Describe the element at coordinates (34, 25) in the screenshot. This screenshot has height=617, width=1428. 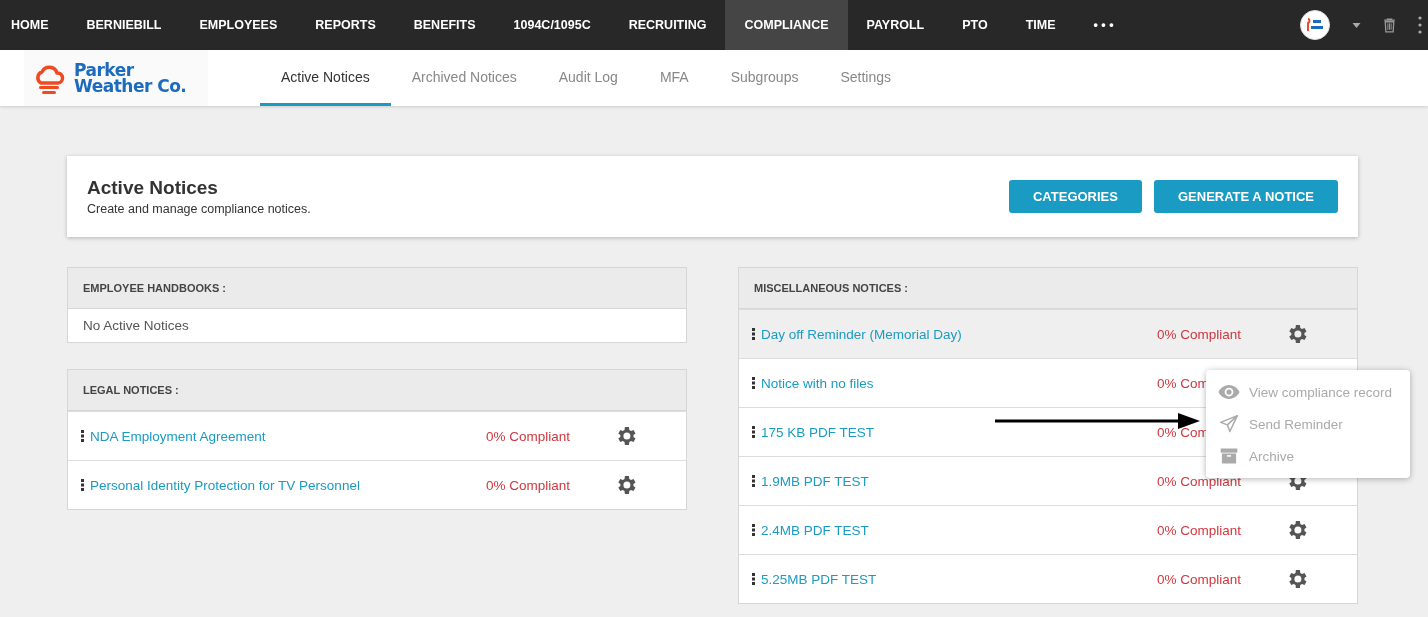
I see `nav-item: HOME` at that location.